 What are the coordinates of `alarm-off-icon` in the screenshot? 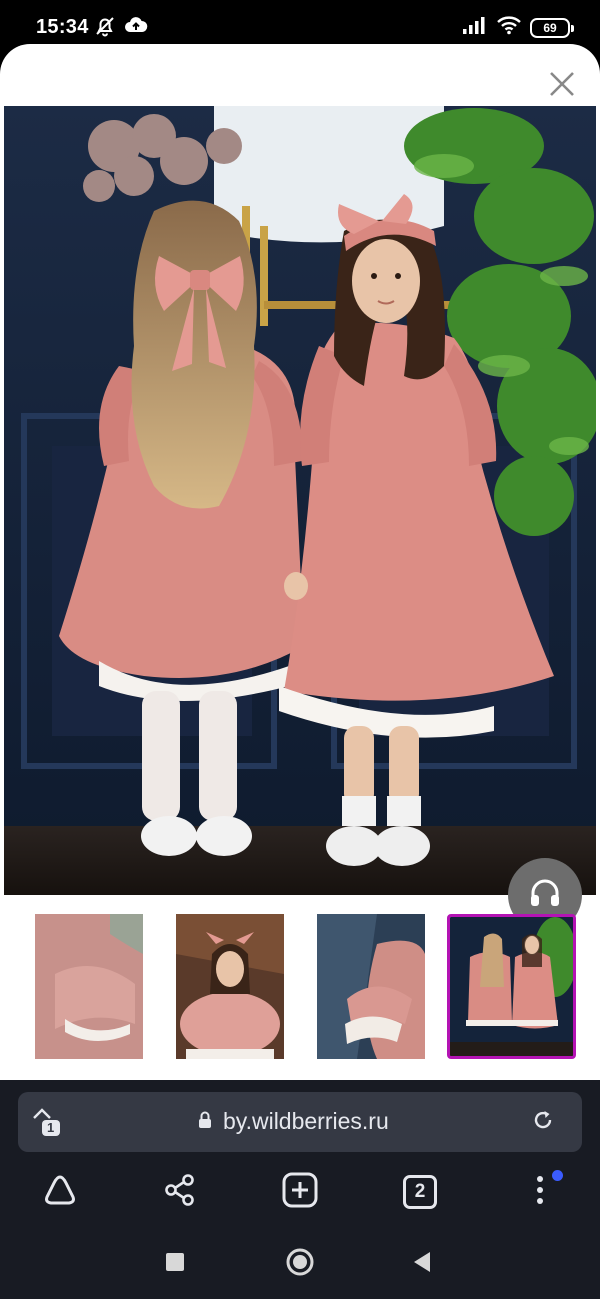 It's located at (105, 28).